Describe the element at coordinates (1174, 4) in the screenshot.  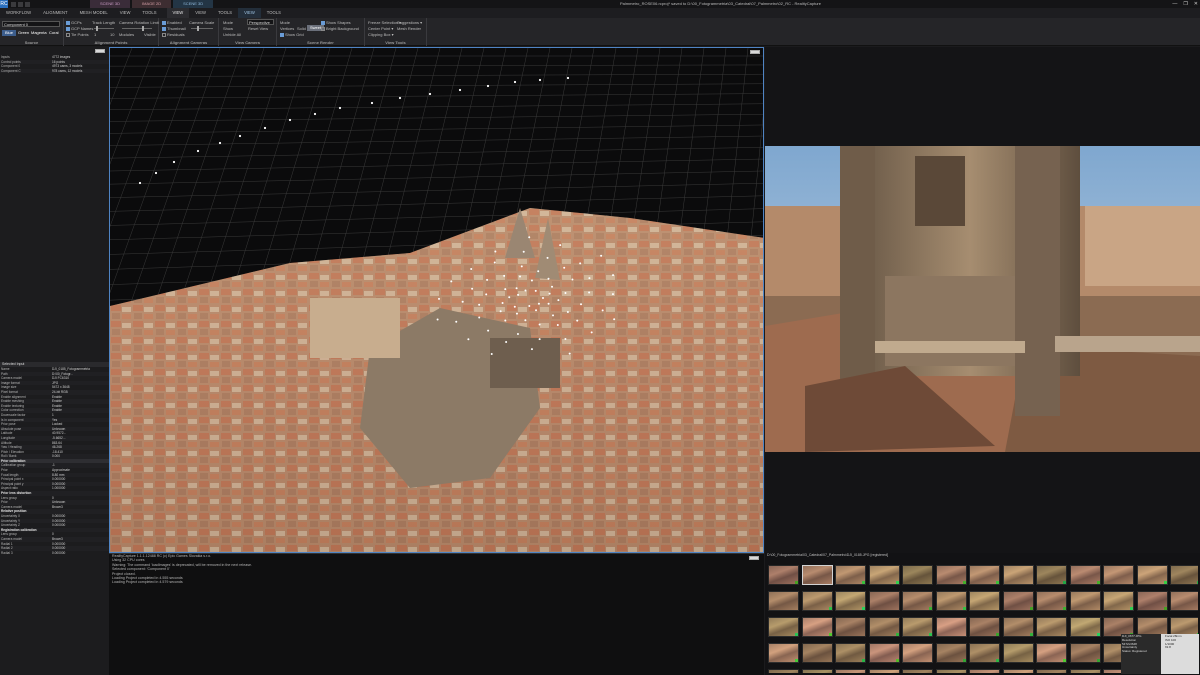
I see `minimize-icon: —` at that location.